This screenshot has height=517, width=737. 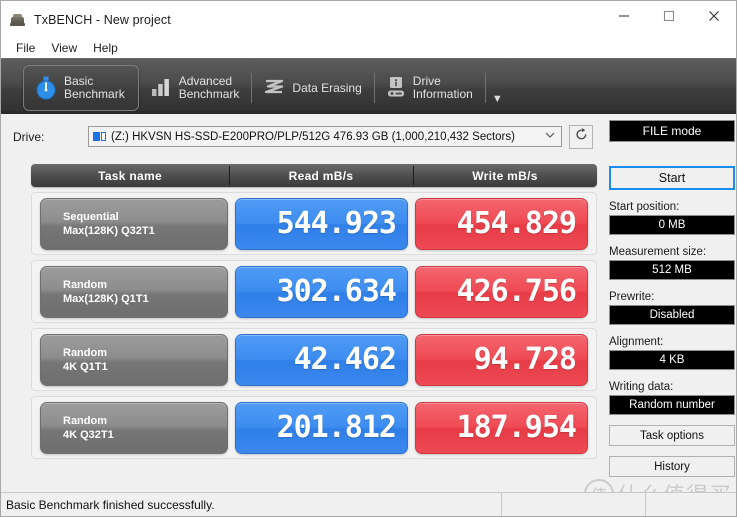 What do you see at coordinates (636, 342) in the screenshot?
I see `alignment-label: Alignment:` at bounding box center [636, 342].